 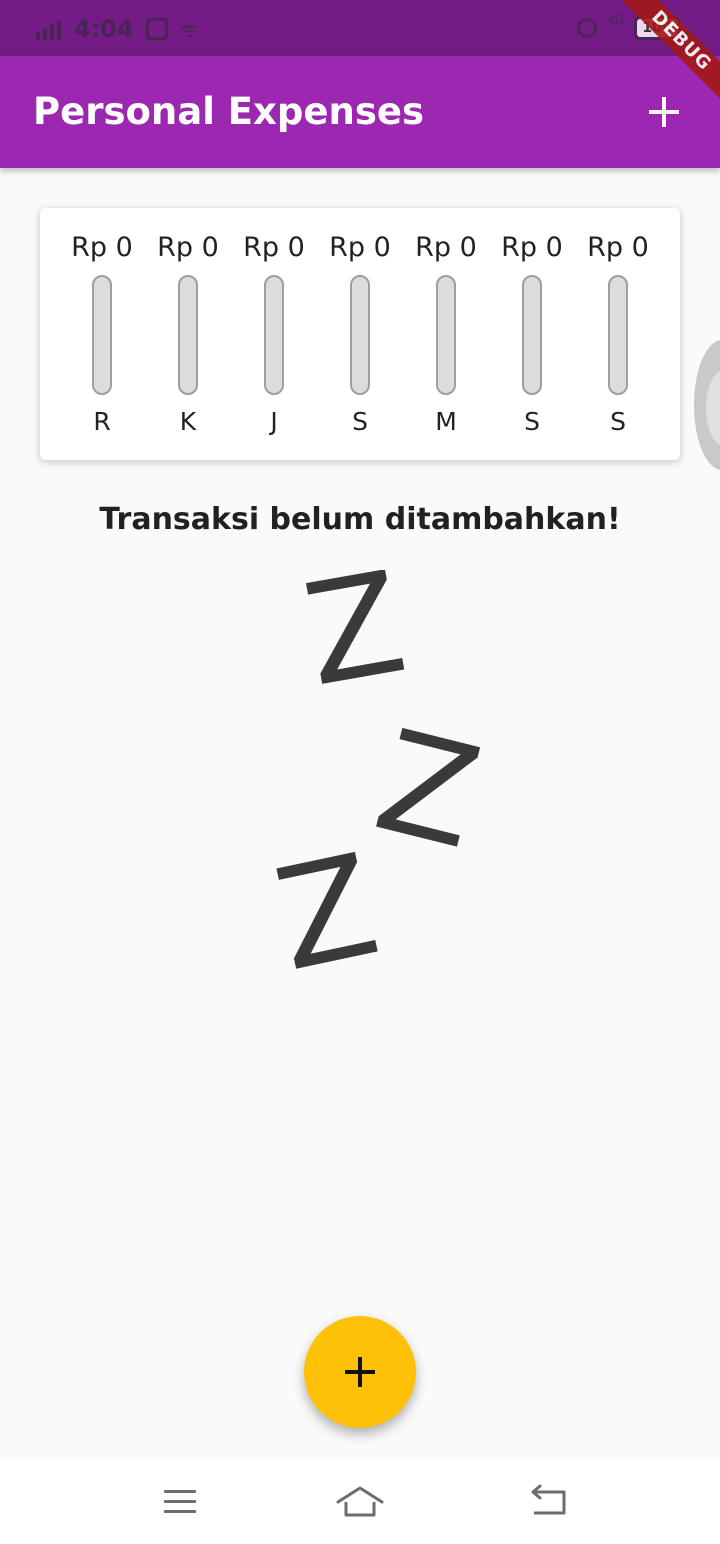 What do you see at coordinates (104, 29) in the screenshot?
I see `status-time: 4:04` at bounding box center [104, 29].